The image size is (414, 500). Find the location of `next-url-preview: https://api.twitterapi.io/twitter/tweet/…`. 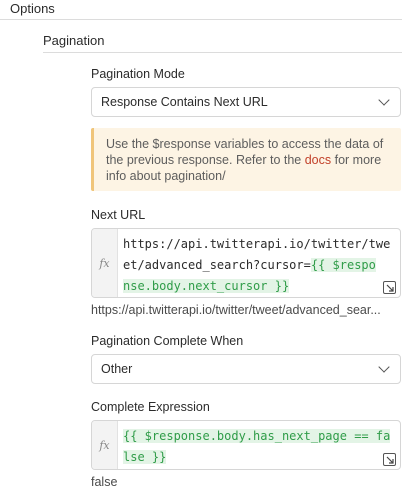

next-url-preview: https://api.twitterapi.io/twitter/tweet/… is located at coordinates (236, 310).